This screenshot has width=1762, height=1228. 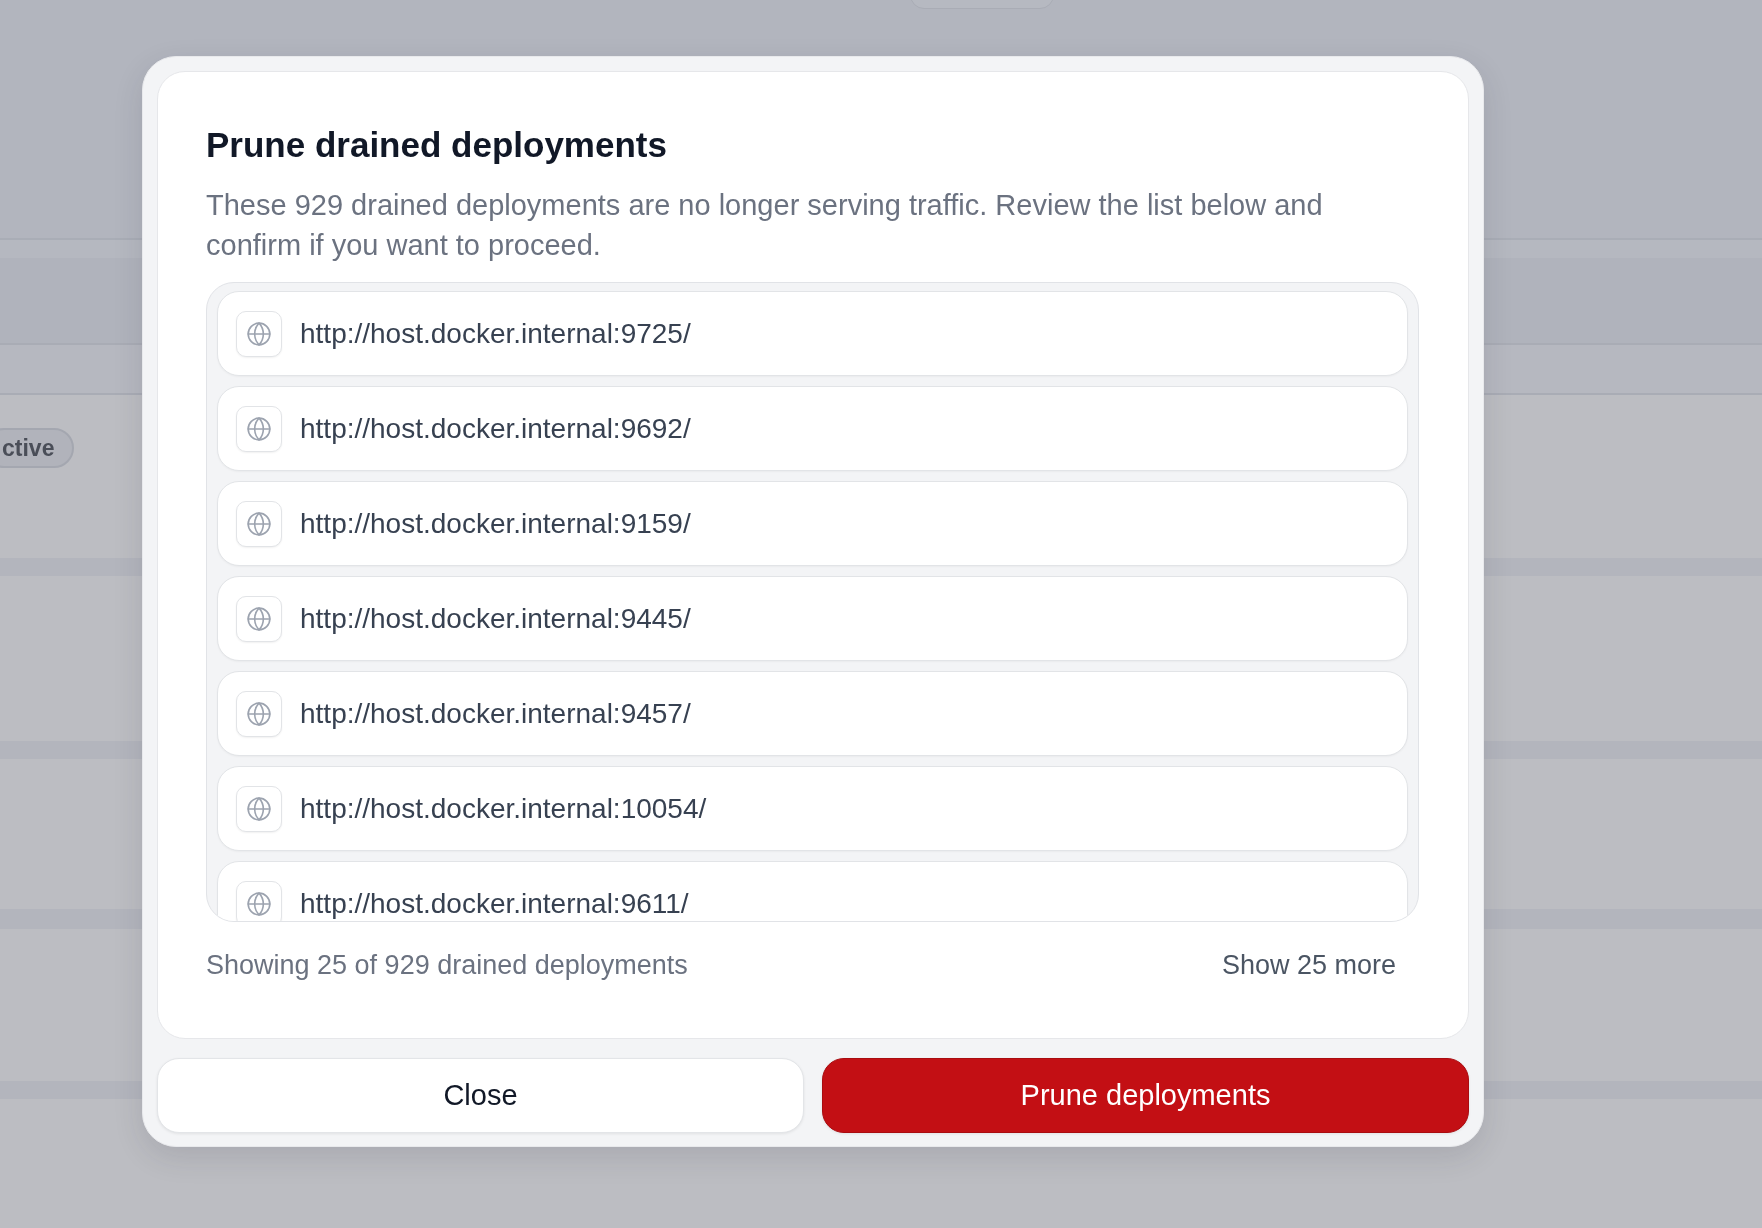 I want to click on deployment-url: http://host.docker.internal:9725/, so click(x=495, y=333).